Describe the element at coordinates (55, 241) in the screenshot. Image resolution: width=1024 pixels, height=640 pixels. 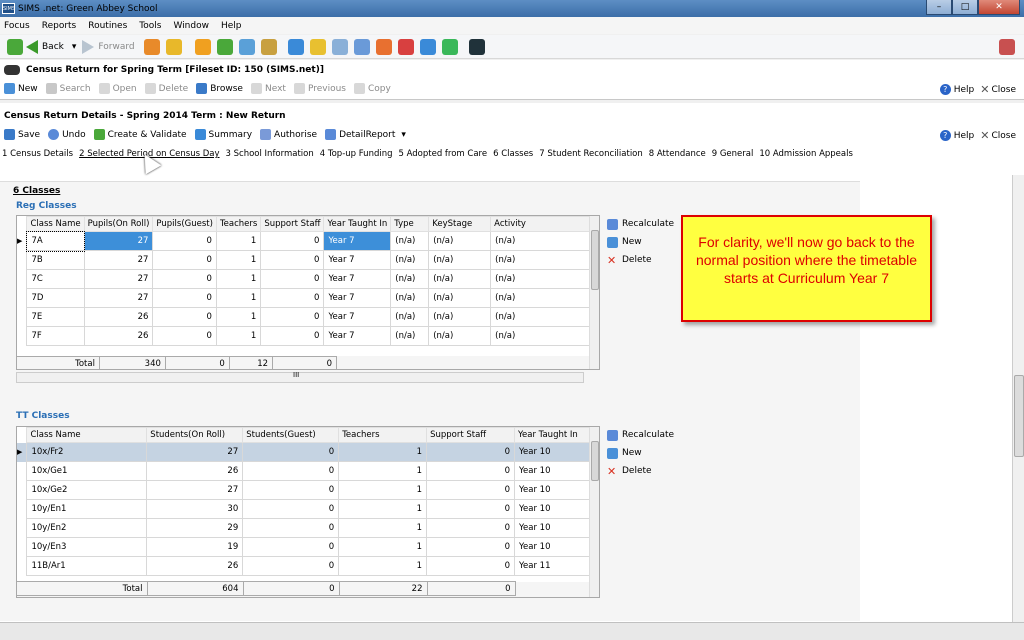
I see `reg-cell: 7A` at that location.